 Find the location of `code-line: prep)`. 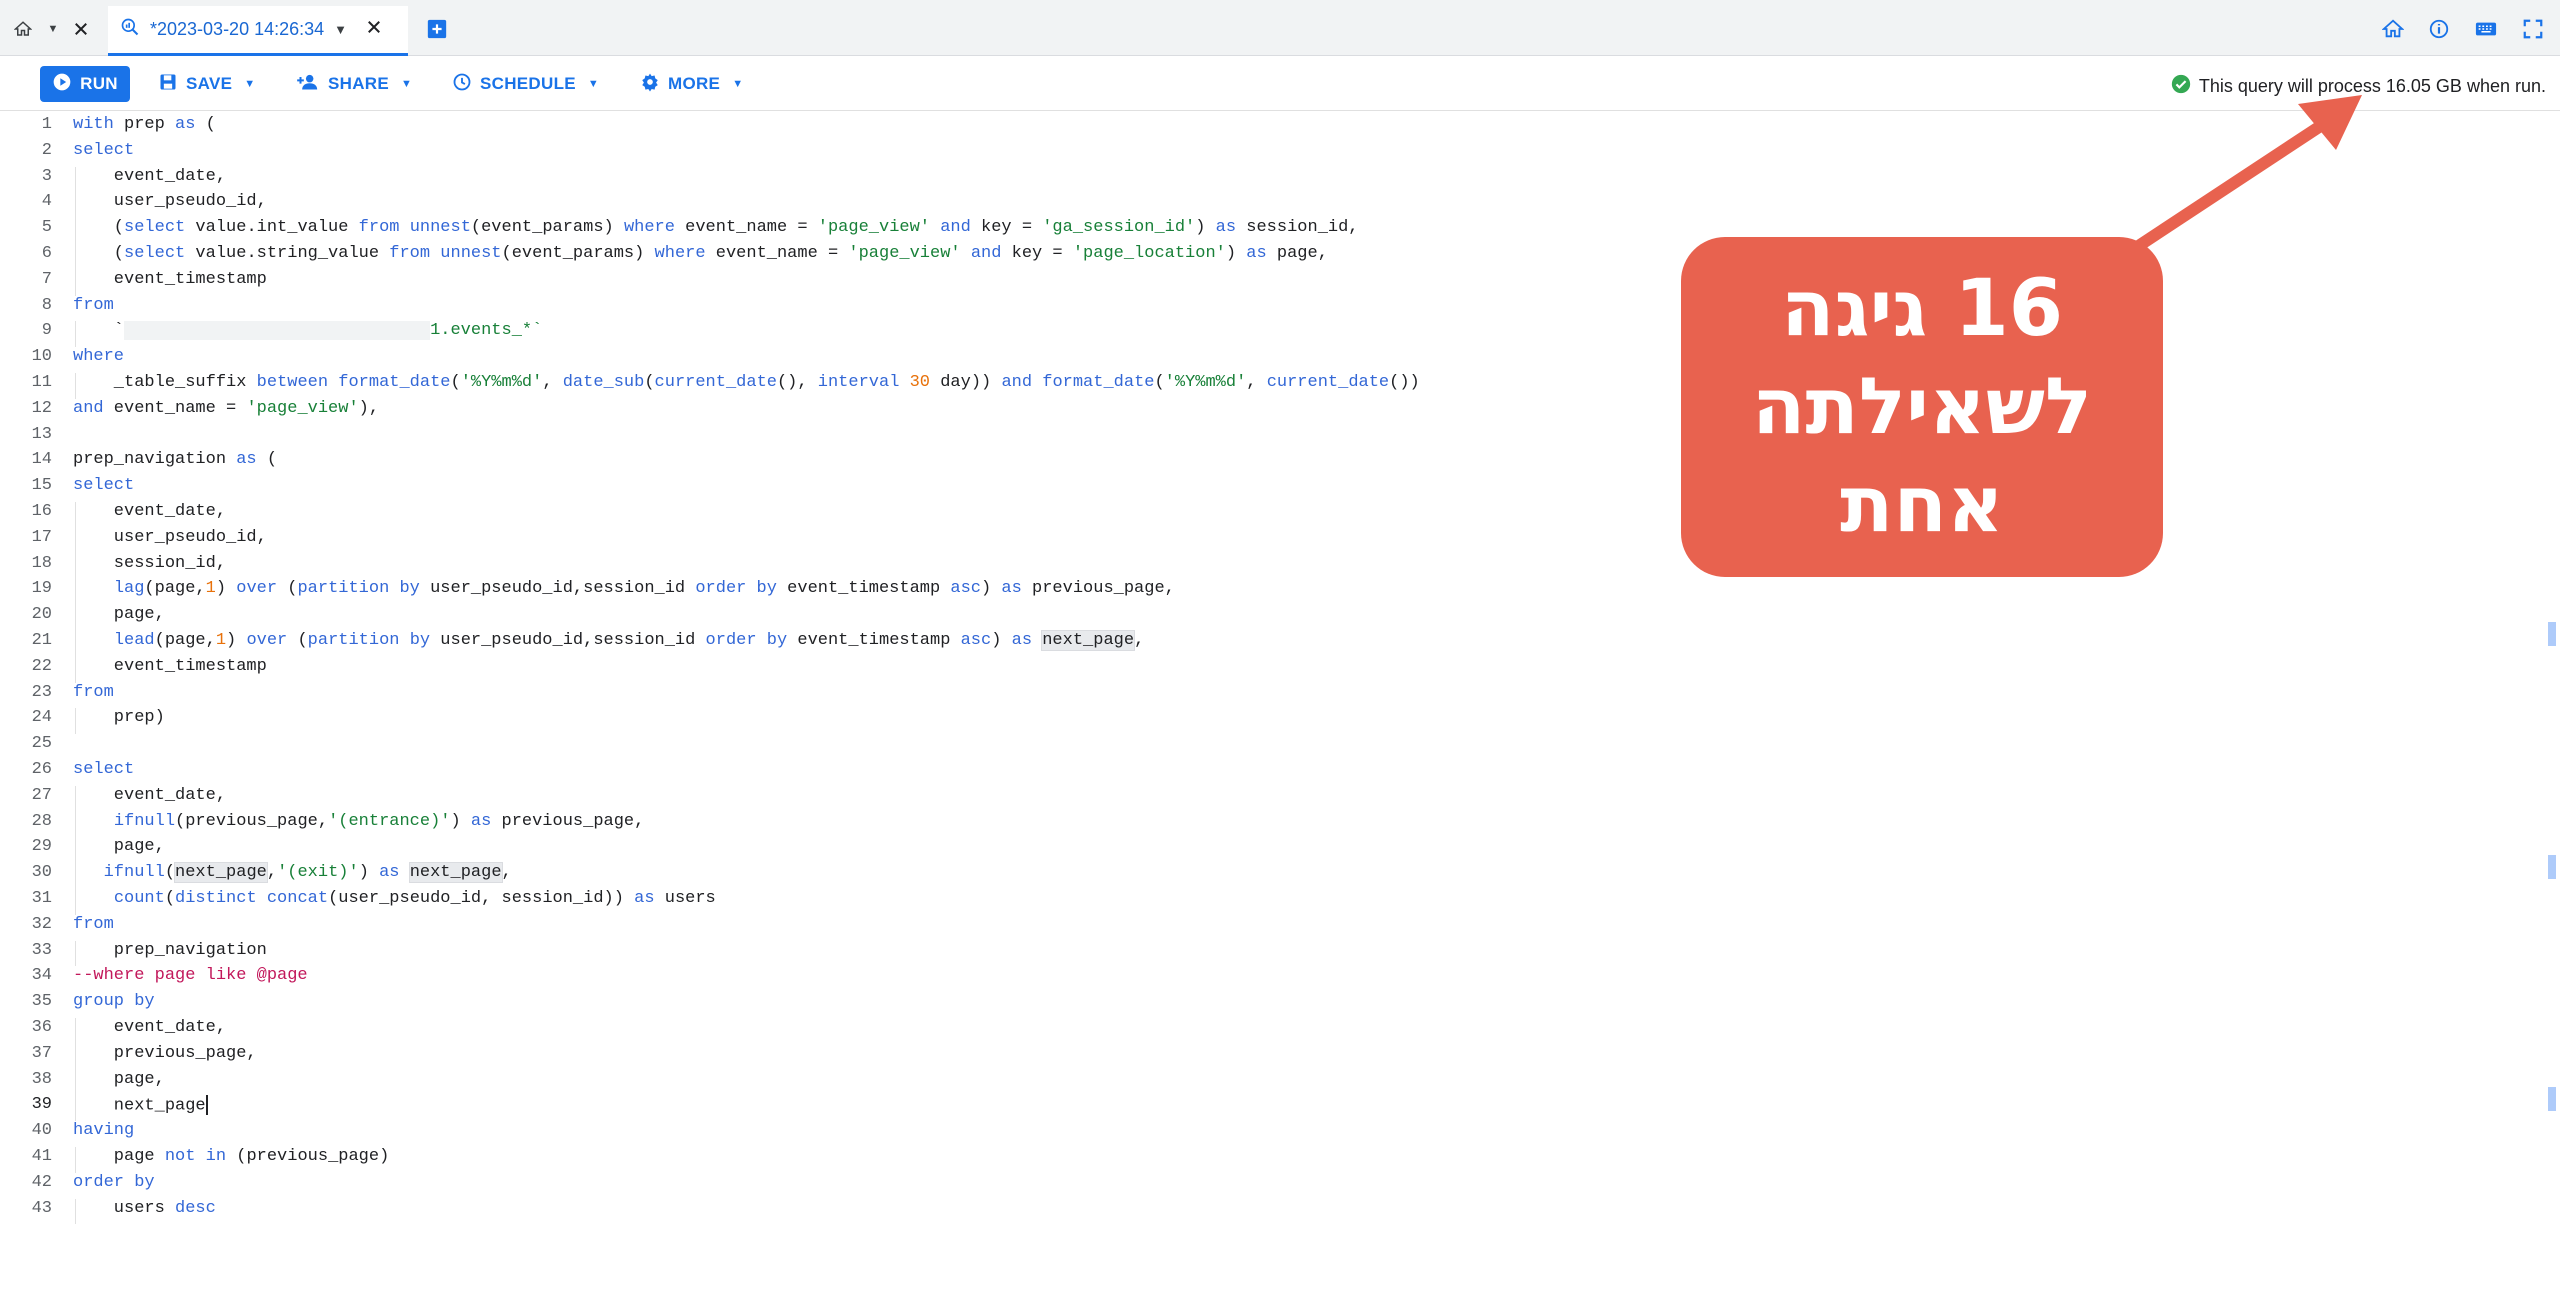

code-line: prep) is located at coordinates (119, 717).